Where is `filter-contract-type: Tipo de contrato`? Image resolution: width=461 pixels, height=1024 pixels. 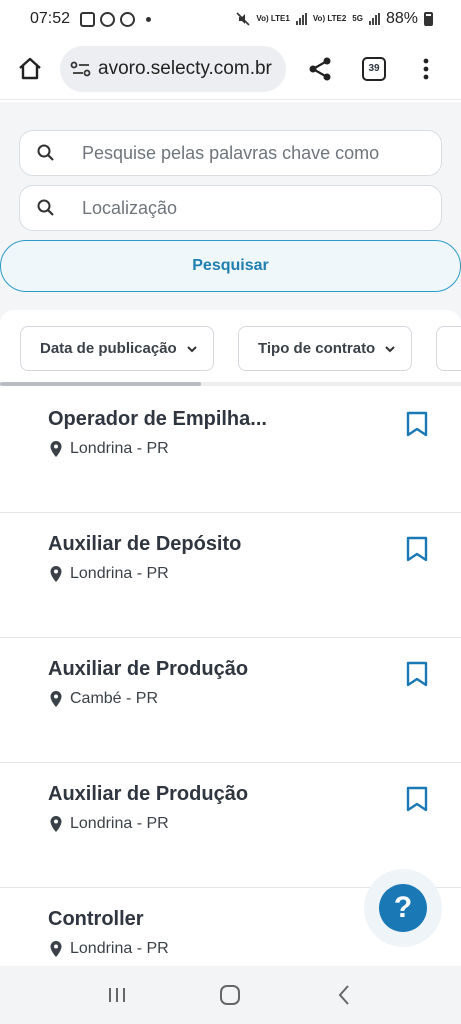
filter-contract-type: Tipo de contrato is located at coordinates (325, 348).